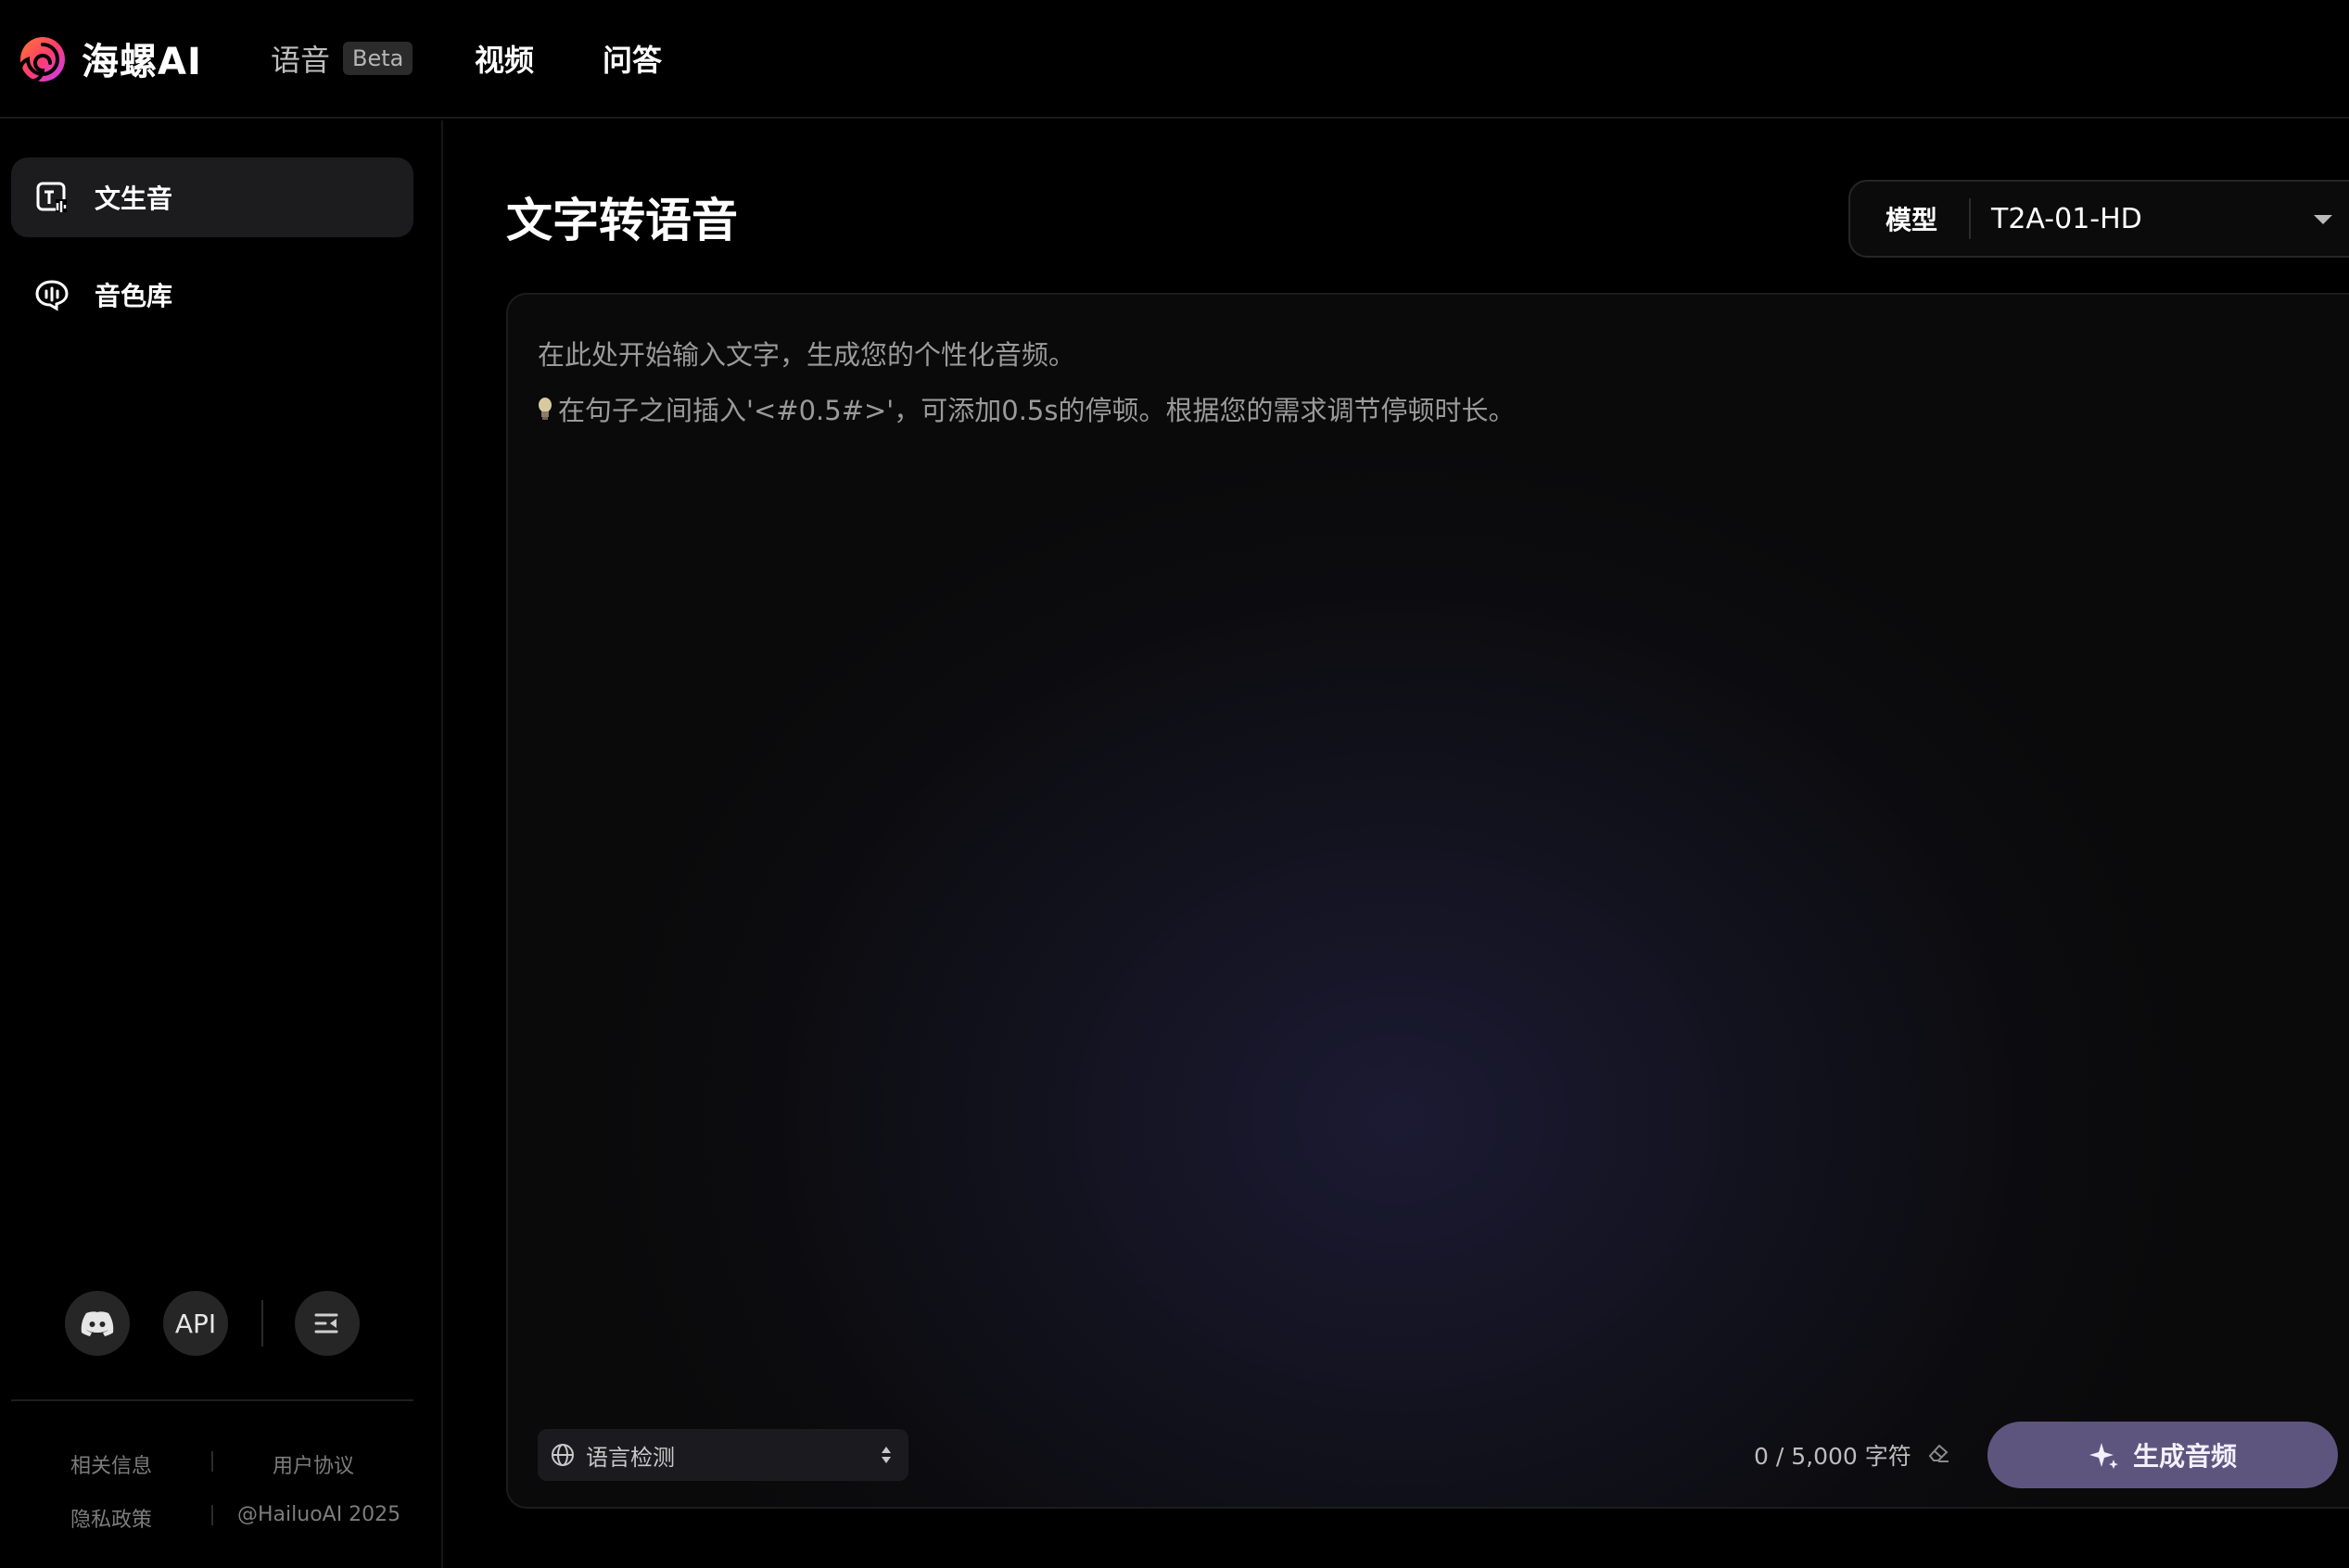 This screenshot has width=2349, height=1568. I want to click on generate-audio-label: 生成音频, so click(2184, 1456).